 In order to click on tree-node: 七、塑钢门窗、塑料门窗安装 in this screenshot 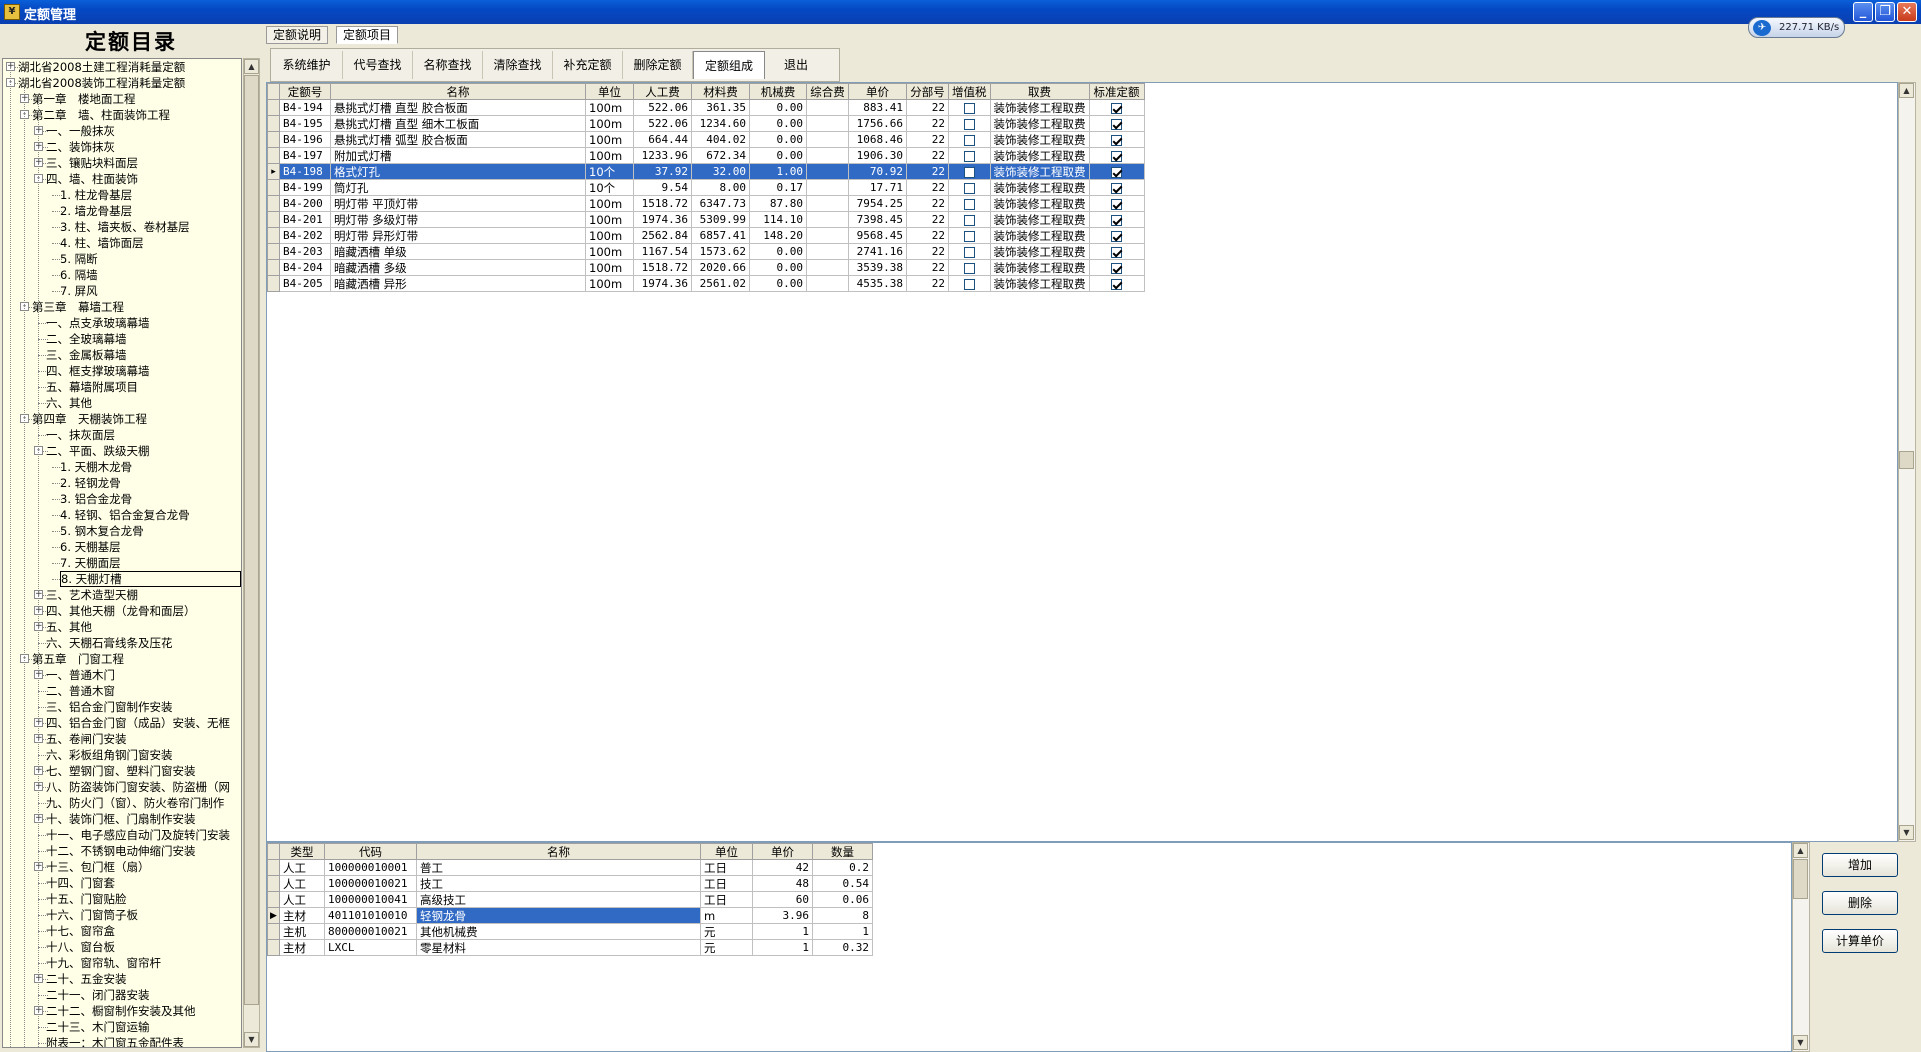, I will do `click(121, 771)`.